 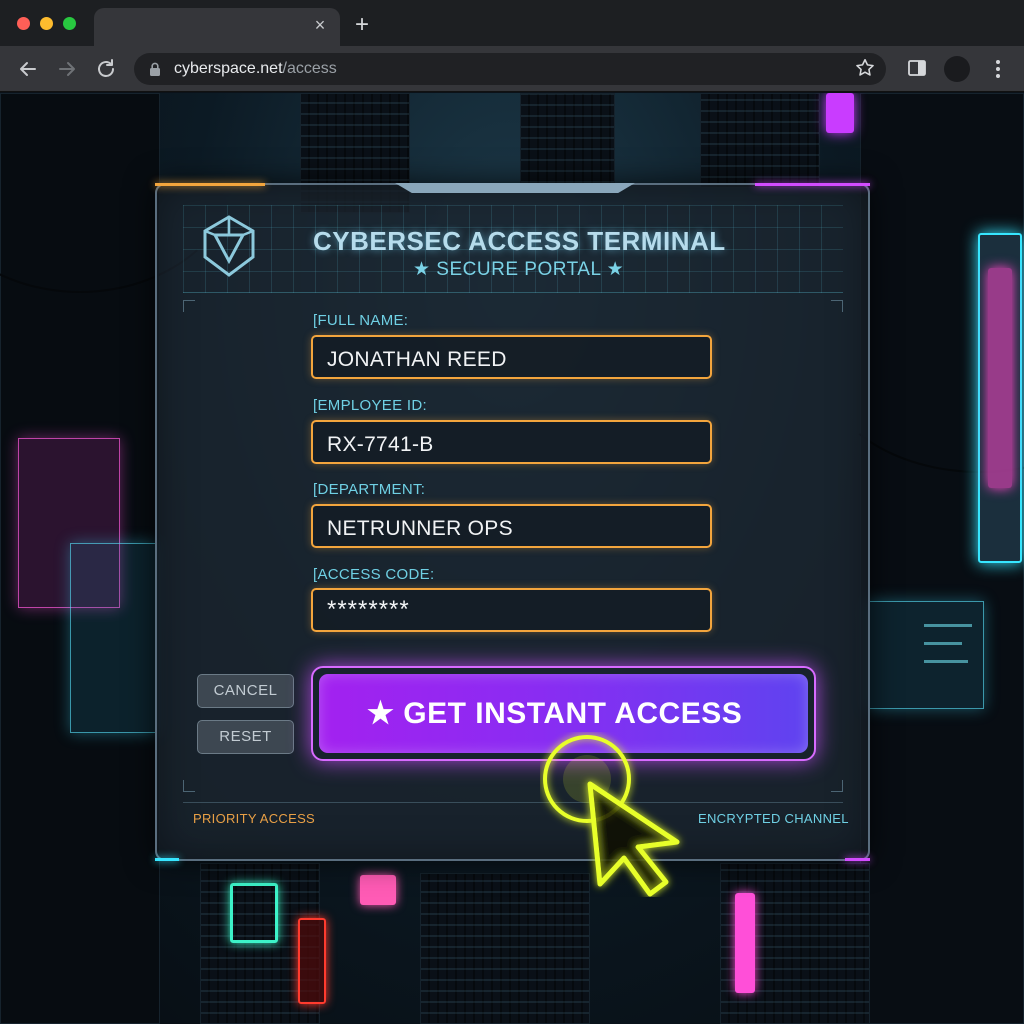 What do you see at coordinates (23, 23) in the screenshot?
I see `window-close-button` at bounding box center [23, 23].